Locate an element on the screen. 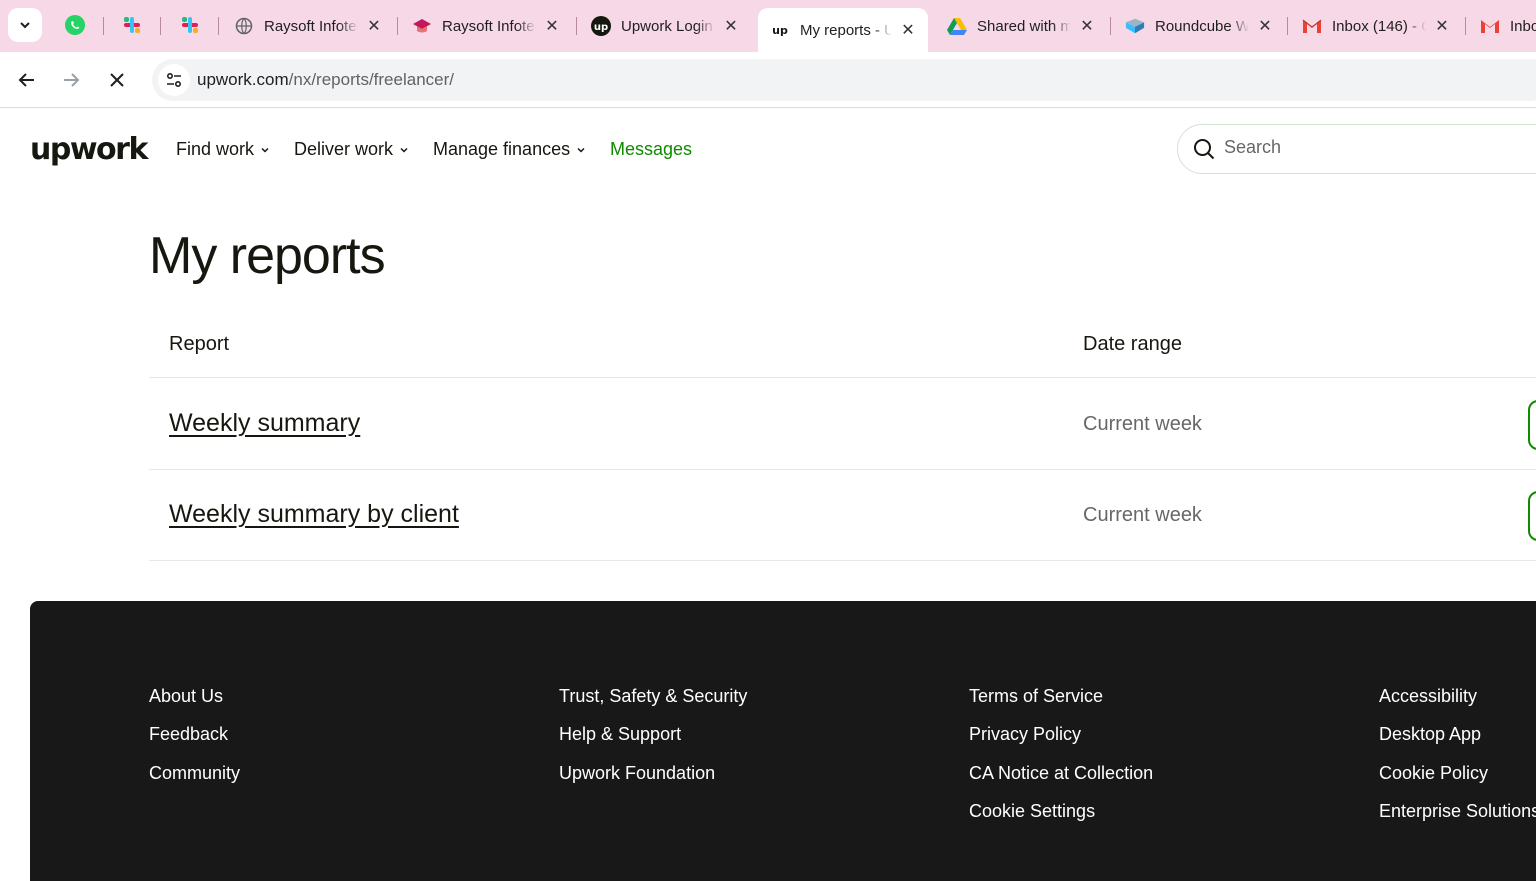  column-header-date-range: Date range is located at coordinates (1132, 344).